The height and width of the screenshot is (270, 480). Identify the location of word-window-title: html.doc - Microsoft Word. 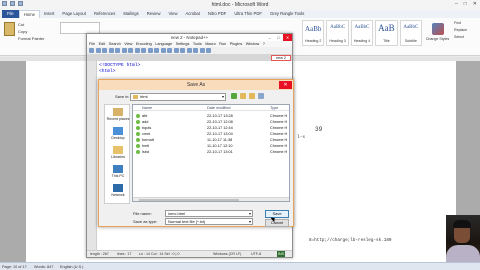
(240, 5).